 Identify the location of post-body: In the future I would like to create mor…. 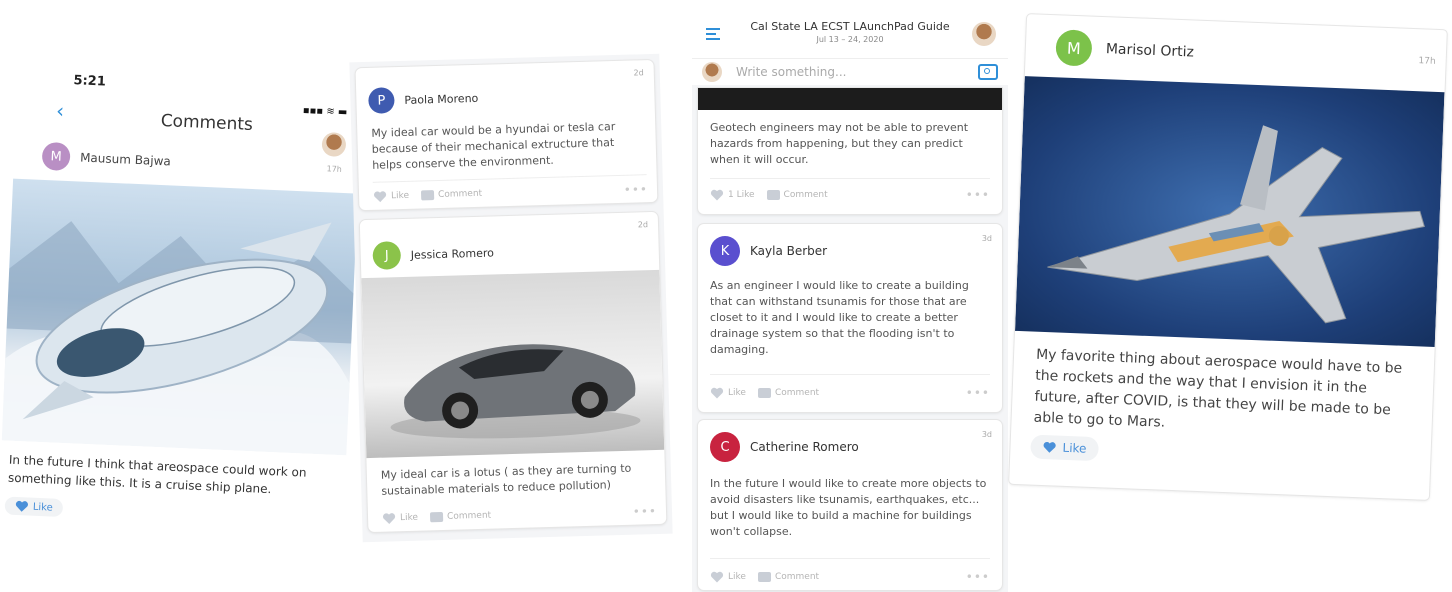
(848, 507).